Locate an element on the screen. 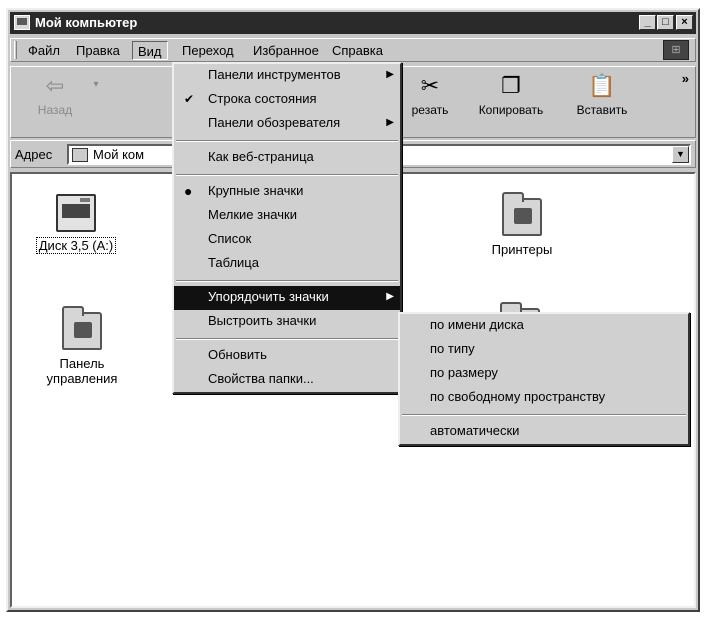 This screenshot has height=617, width=705. toolbar-chevron: » is located at coordinates (685, 78).